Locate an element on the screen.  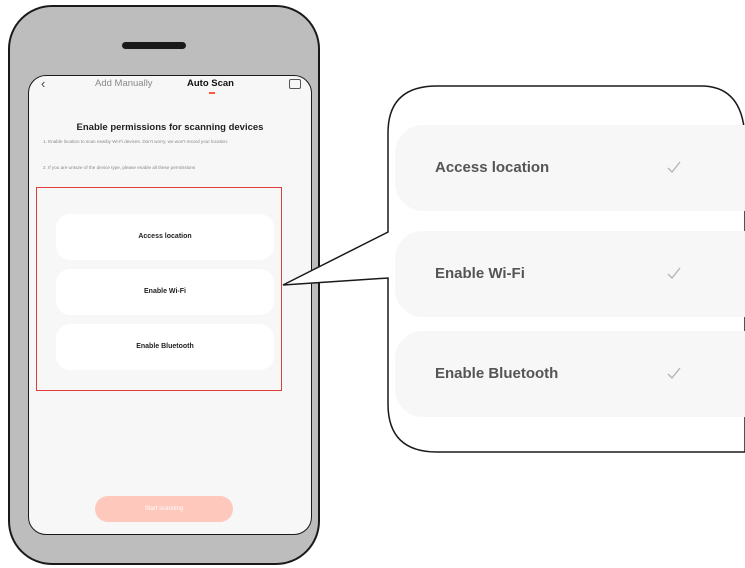
popup-item-label: Access location is located at coordinates (492, 167).